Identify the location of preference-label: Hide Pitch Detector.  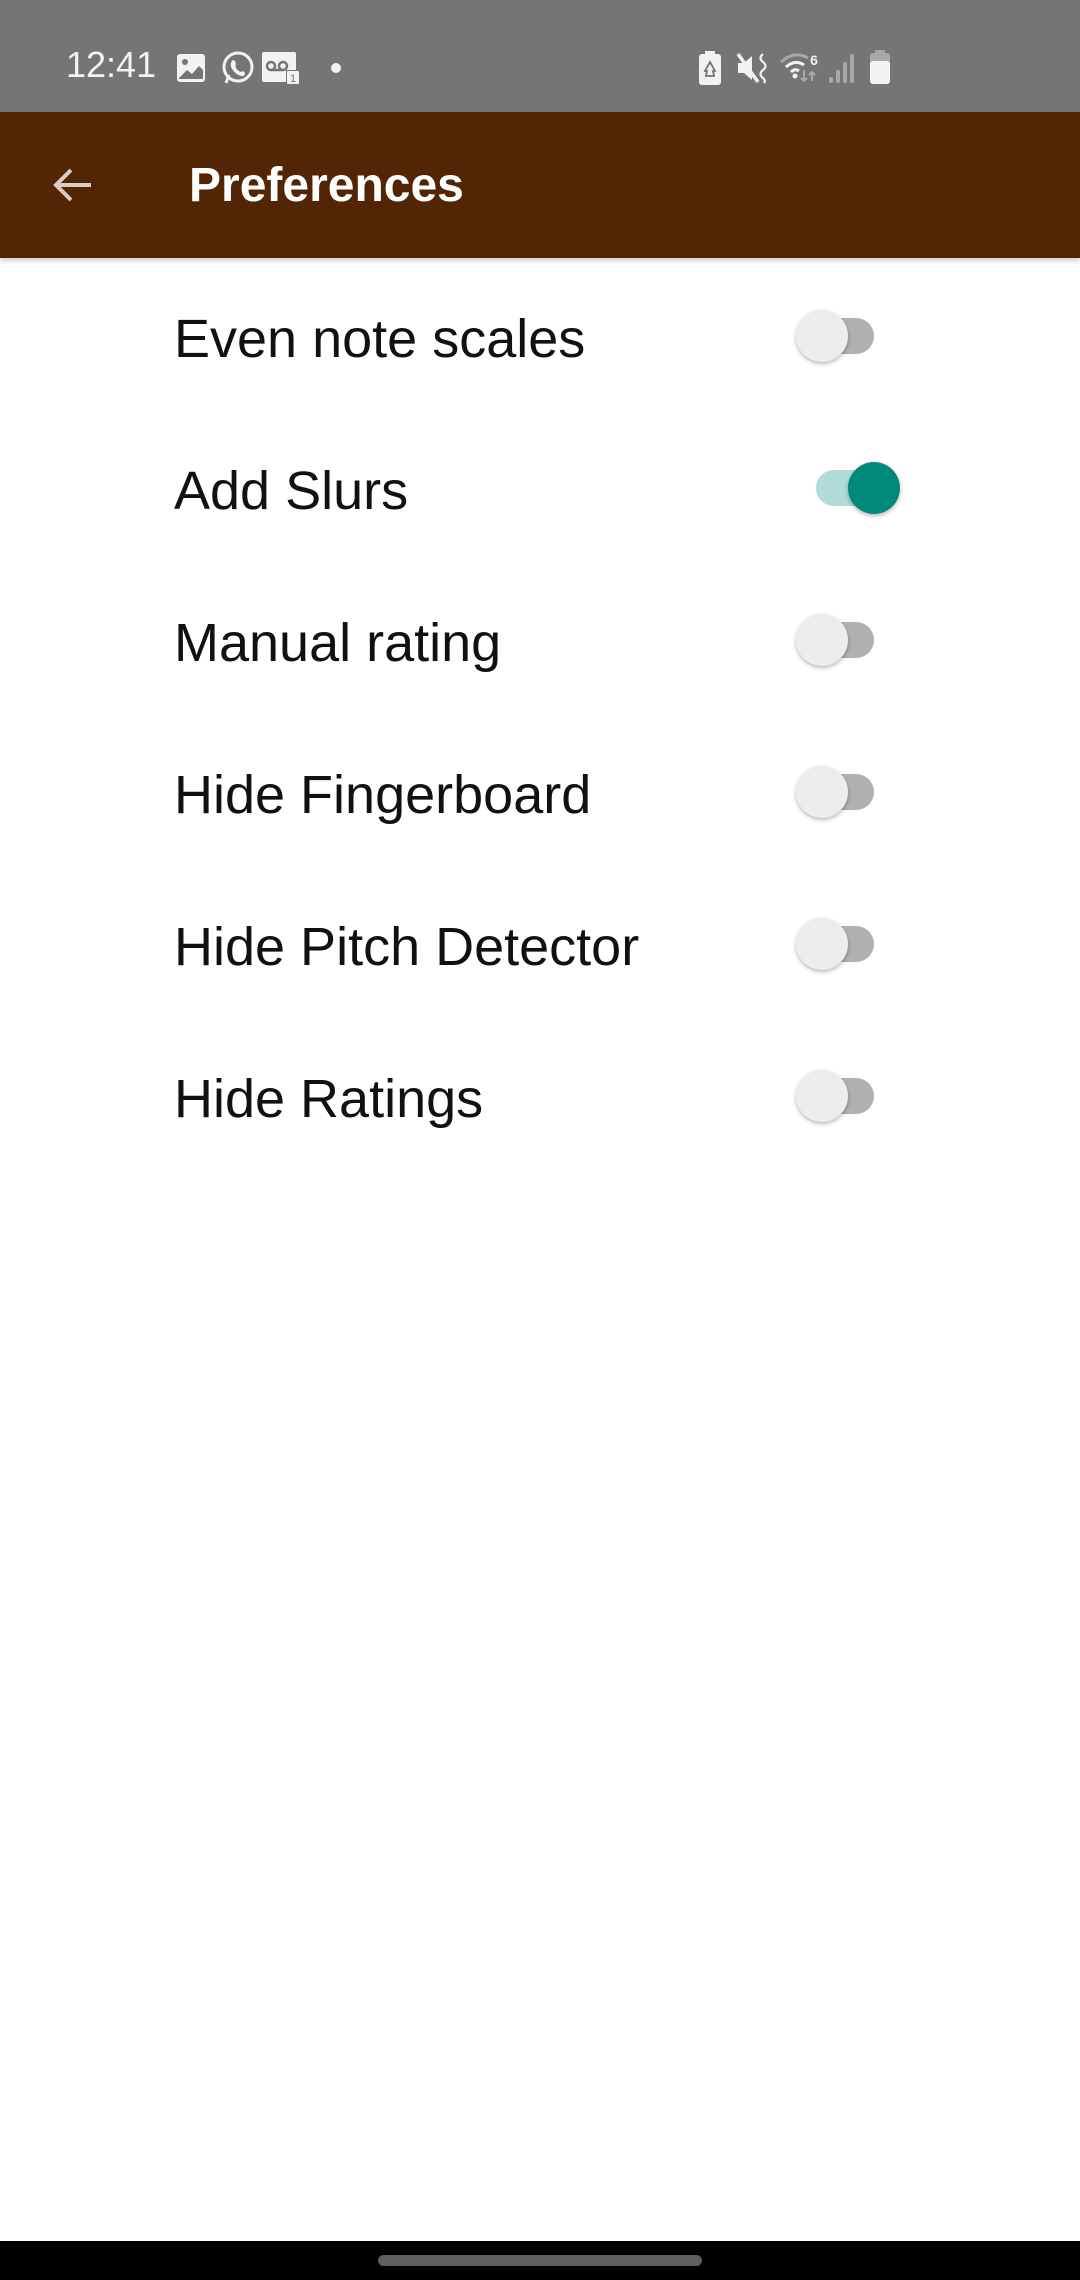
(407, 947).